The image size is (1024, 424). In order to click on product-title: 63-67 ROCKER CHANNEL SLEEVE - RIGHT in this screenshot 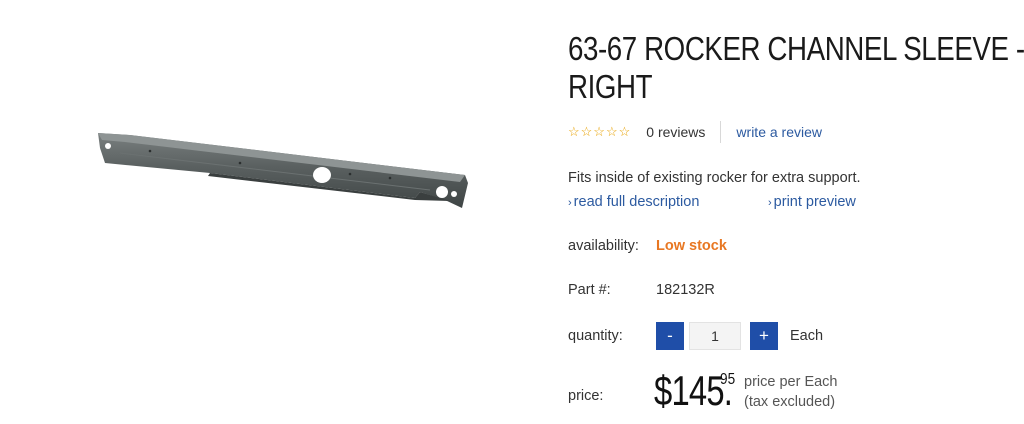, I will do `click(796, 68)`.